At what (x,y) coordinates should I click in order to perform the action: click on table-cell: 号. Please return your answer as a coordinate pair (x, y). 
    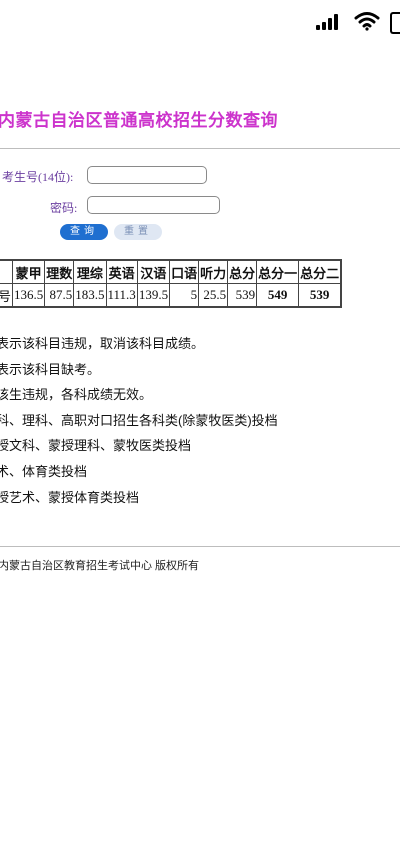
    Looking at the image, I should click on (6, 295).